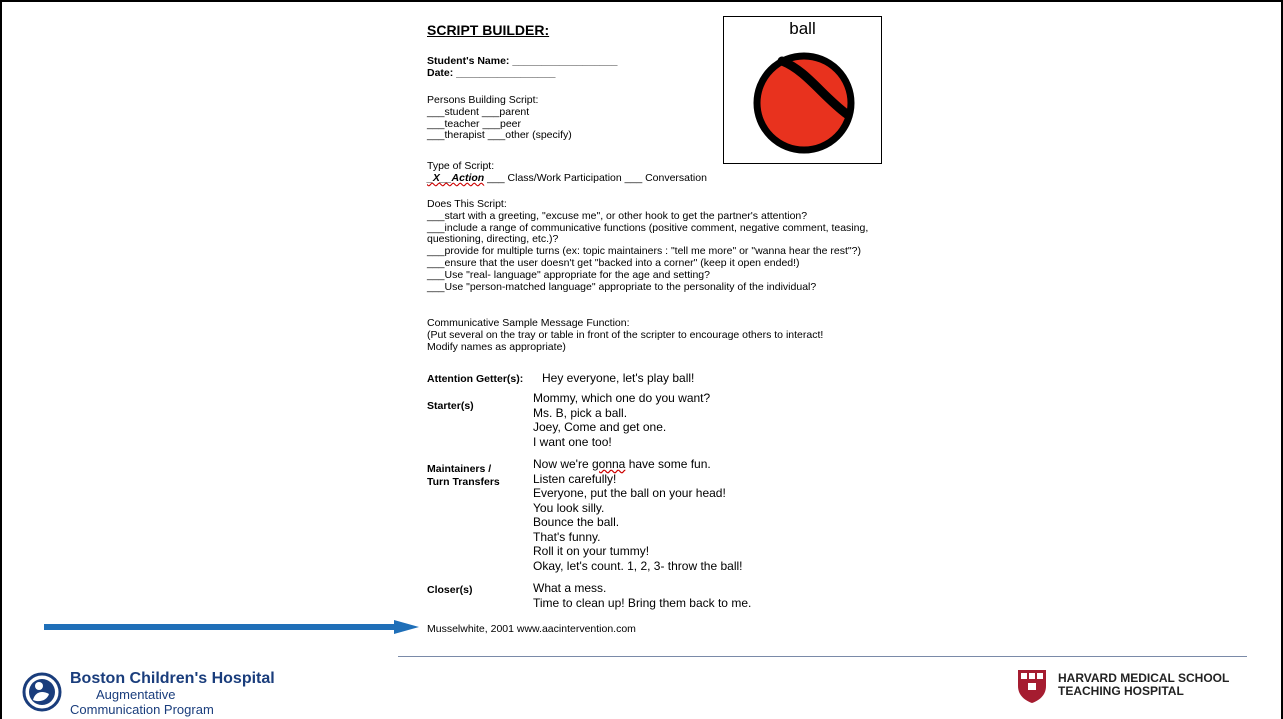  Describe the element at coordinates (575, 478) in the screenshot. I see `maintainer-line: Listen carefully!` at that location.